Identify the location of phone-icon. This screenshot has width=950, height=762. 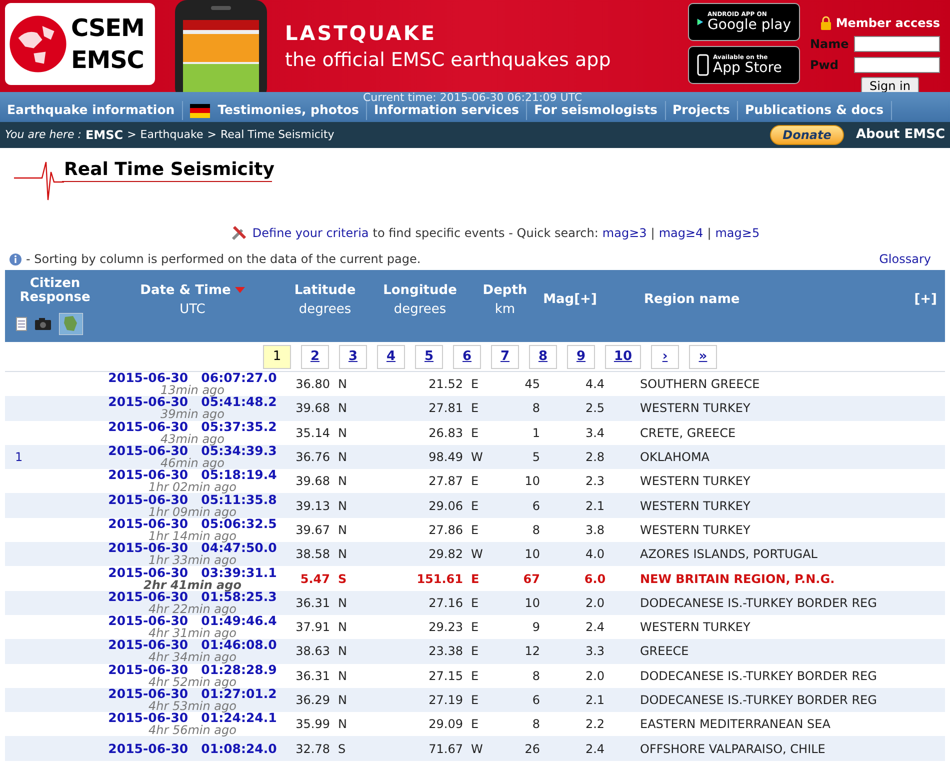
(703, 65).